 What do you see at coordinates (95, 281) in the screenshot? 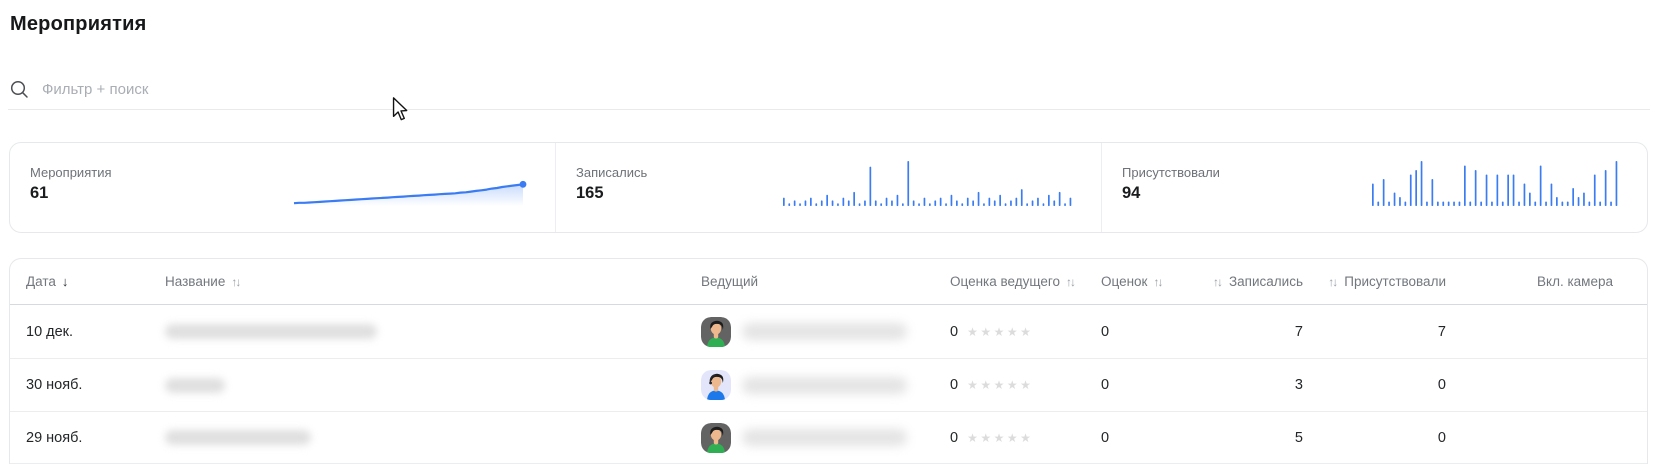
I see `column-header-date: Дата ↓` at bounding box center [95, 281].